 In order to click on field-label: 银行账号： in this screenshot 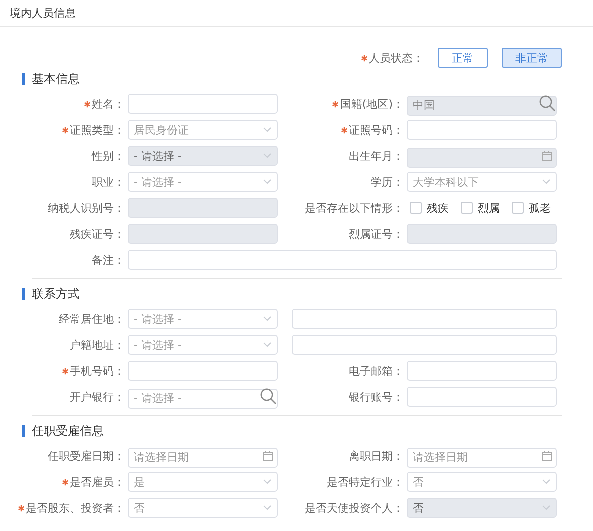, I will do `click(376, 397)`.